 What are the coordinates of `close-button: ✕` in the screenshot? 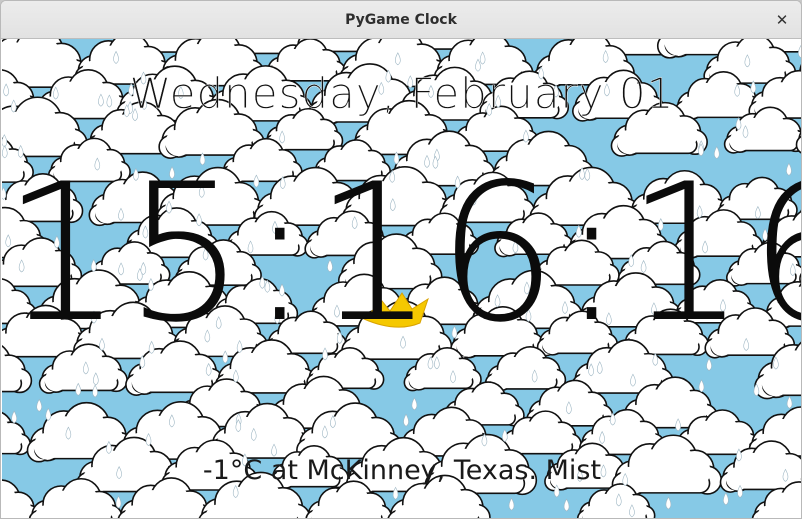 It's located at (782, 20).